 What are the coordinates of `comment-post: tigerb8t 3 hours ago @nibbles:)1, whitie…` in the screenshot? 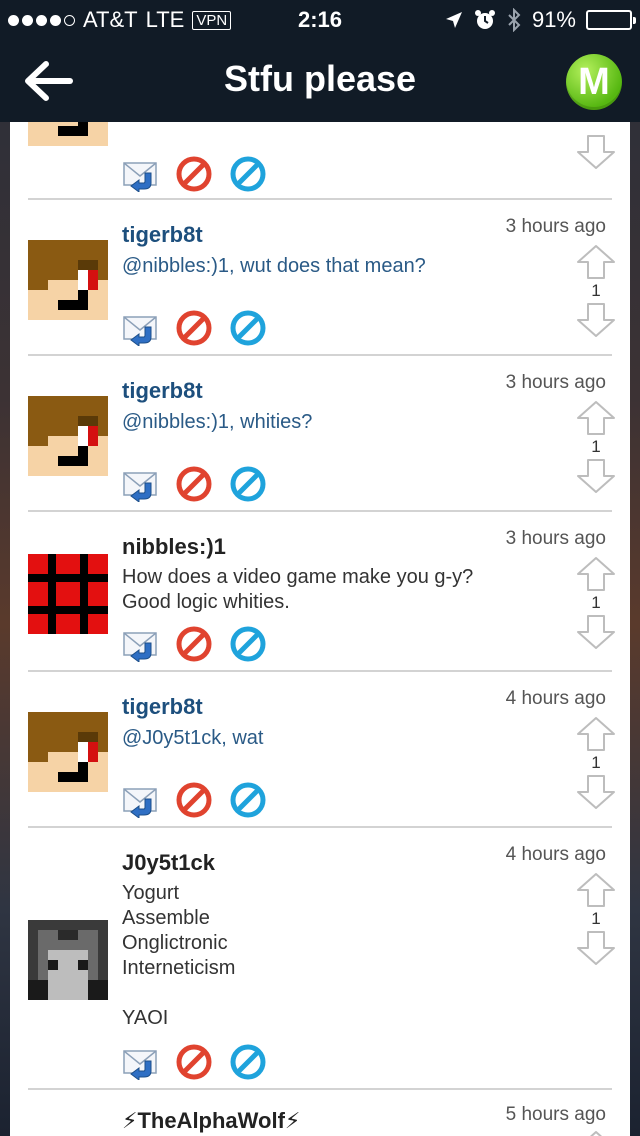 It's located at (320, 434).